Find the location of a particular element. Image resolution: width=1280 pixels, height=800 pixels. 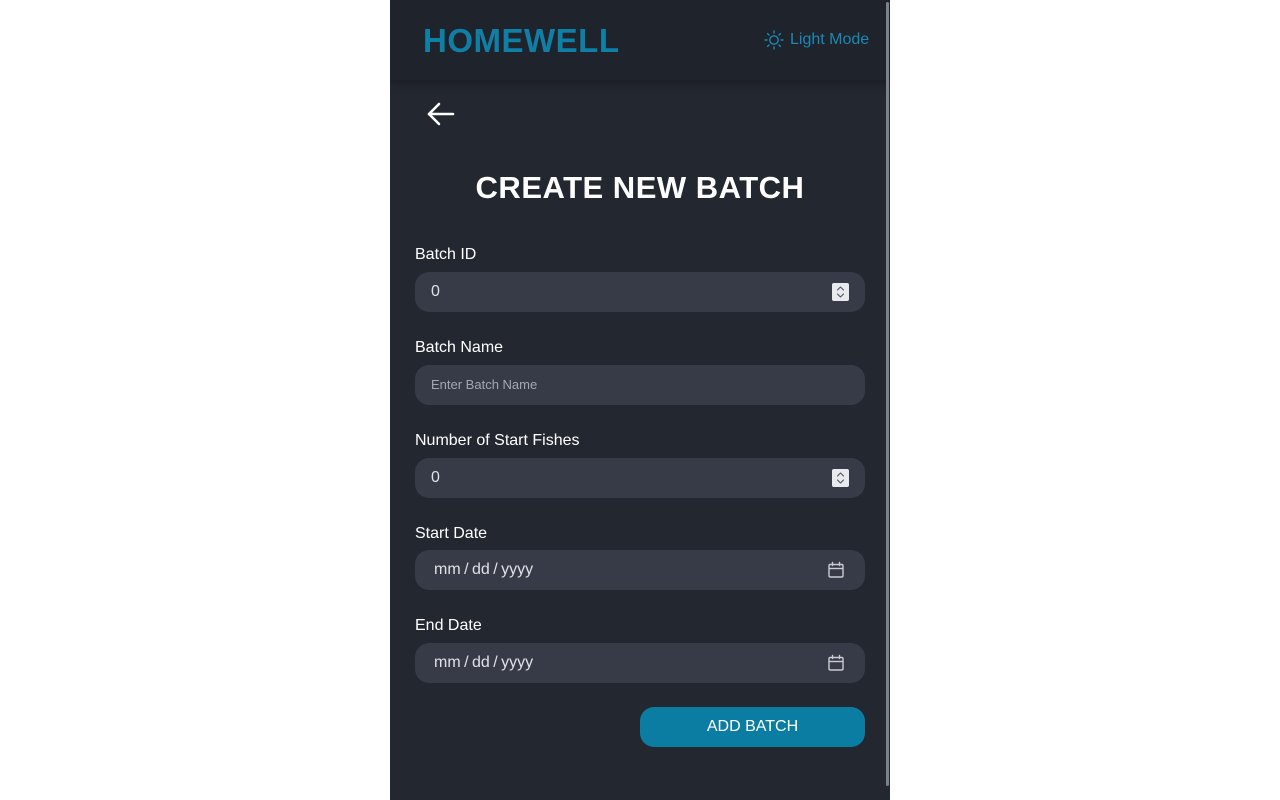

start-fishes-input: 0 is located at coordinates (640, 478).